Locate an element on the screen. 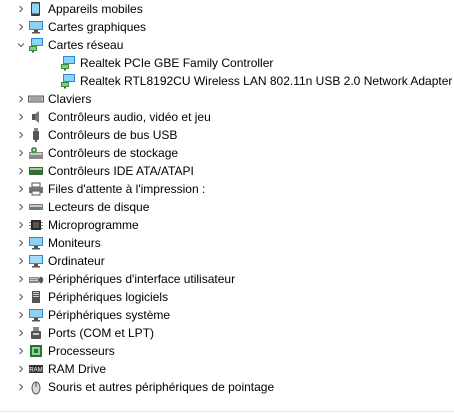  tree-item-microprogramme: Microprogramme is located at coordinates (227, 225).